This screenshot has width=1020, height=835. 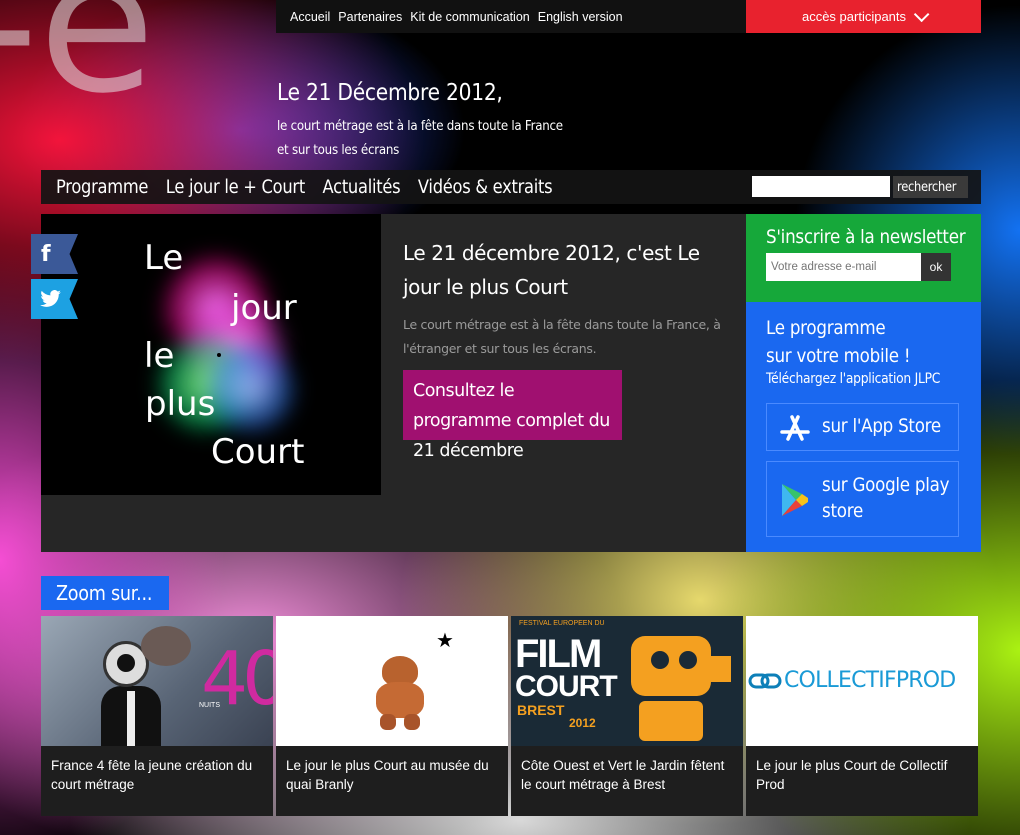 What do you see at coordinates (843, 267) in the screenshot?
I see `newsletter-email-input` at bounding box center [843, 267].